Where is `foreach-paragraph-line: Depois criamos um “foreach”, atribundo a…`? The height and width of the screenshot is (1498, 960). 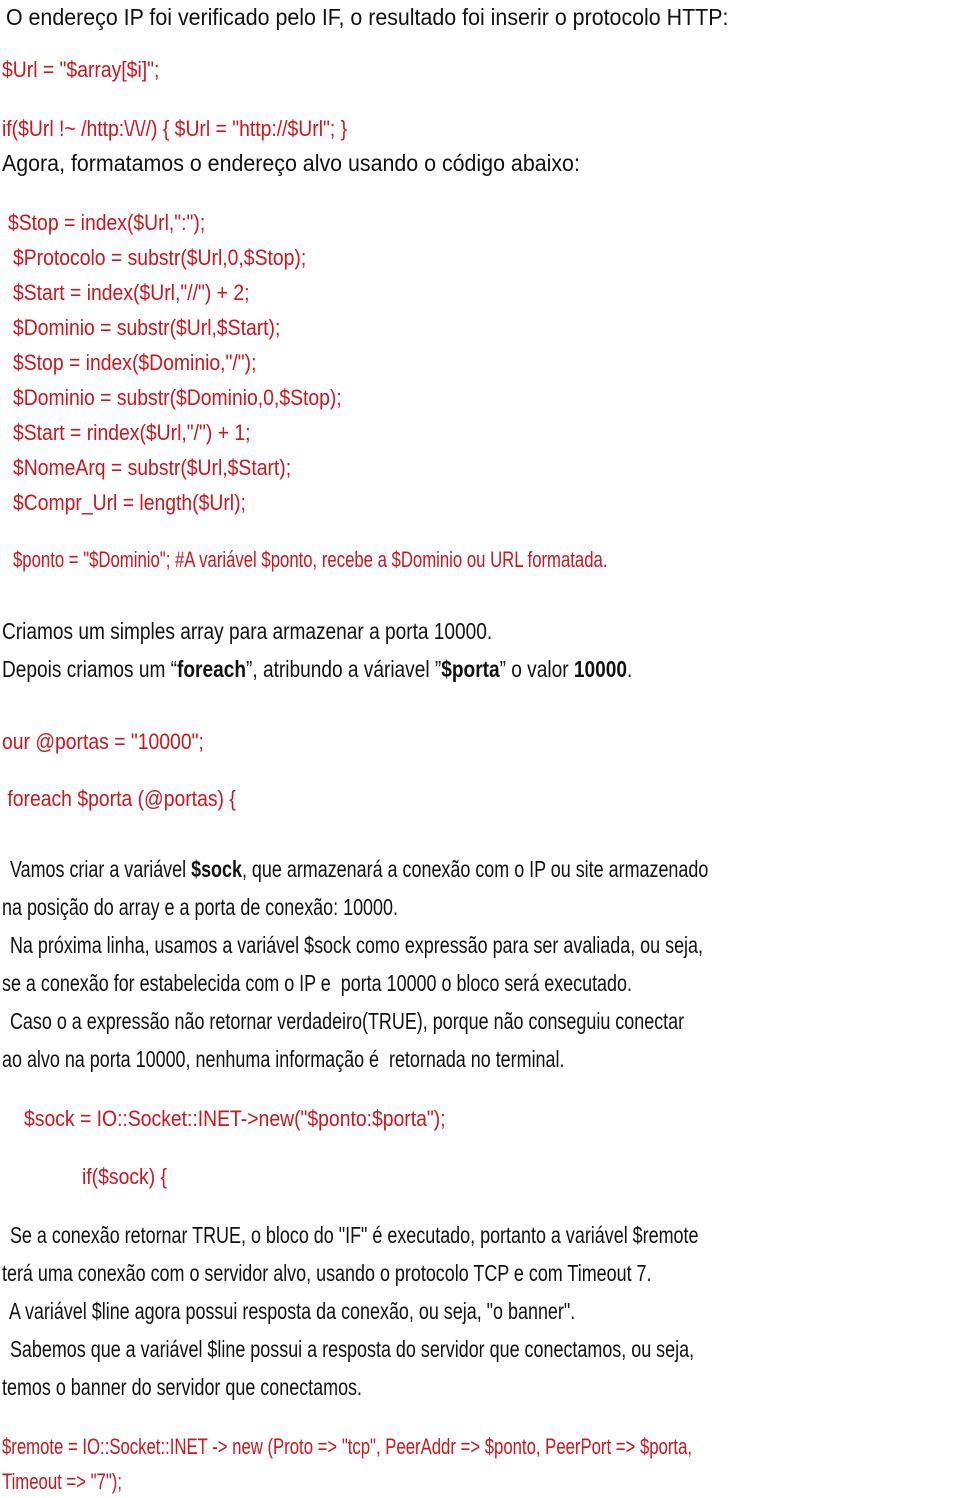
foreach-paragraph-line: Depois criamos um “foreach”, atribundo a… is located at coordinates (317, 669).